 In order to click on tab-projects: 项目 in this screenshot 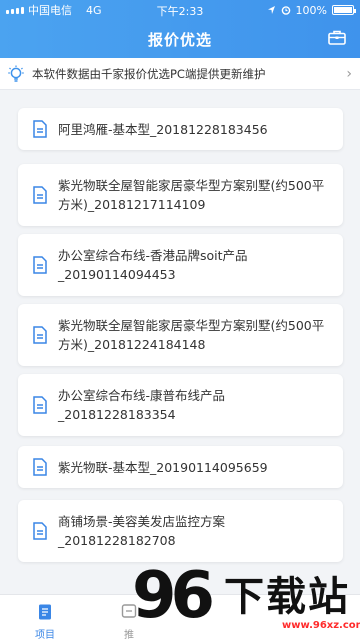, I will do `click(45, 617)`.